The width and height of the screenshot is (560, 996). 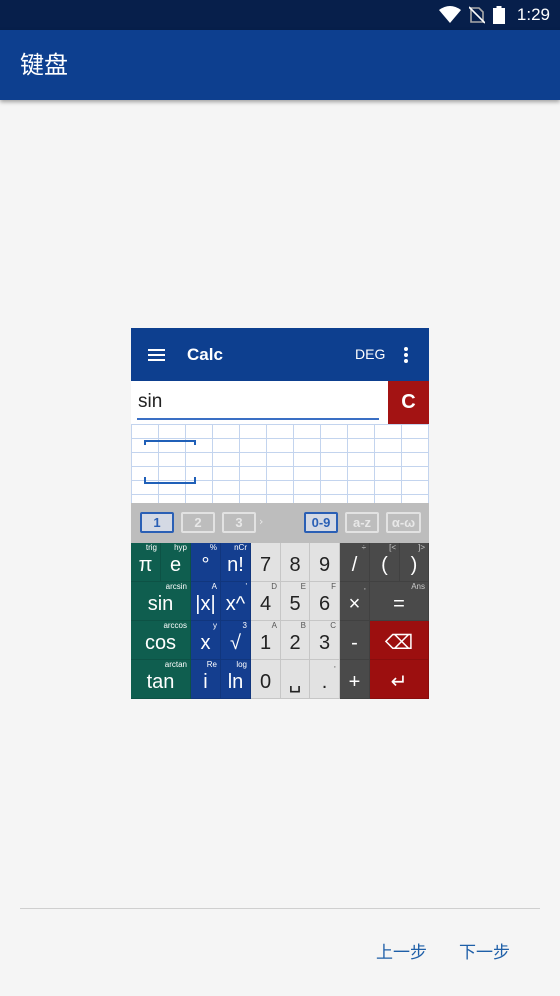 What do you see at coordinates (355, 562) in the screenshot?
I see `key-divide: ÷ /` at bounding box center [355, 562].